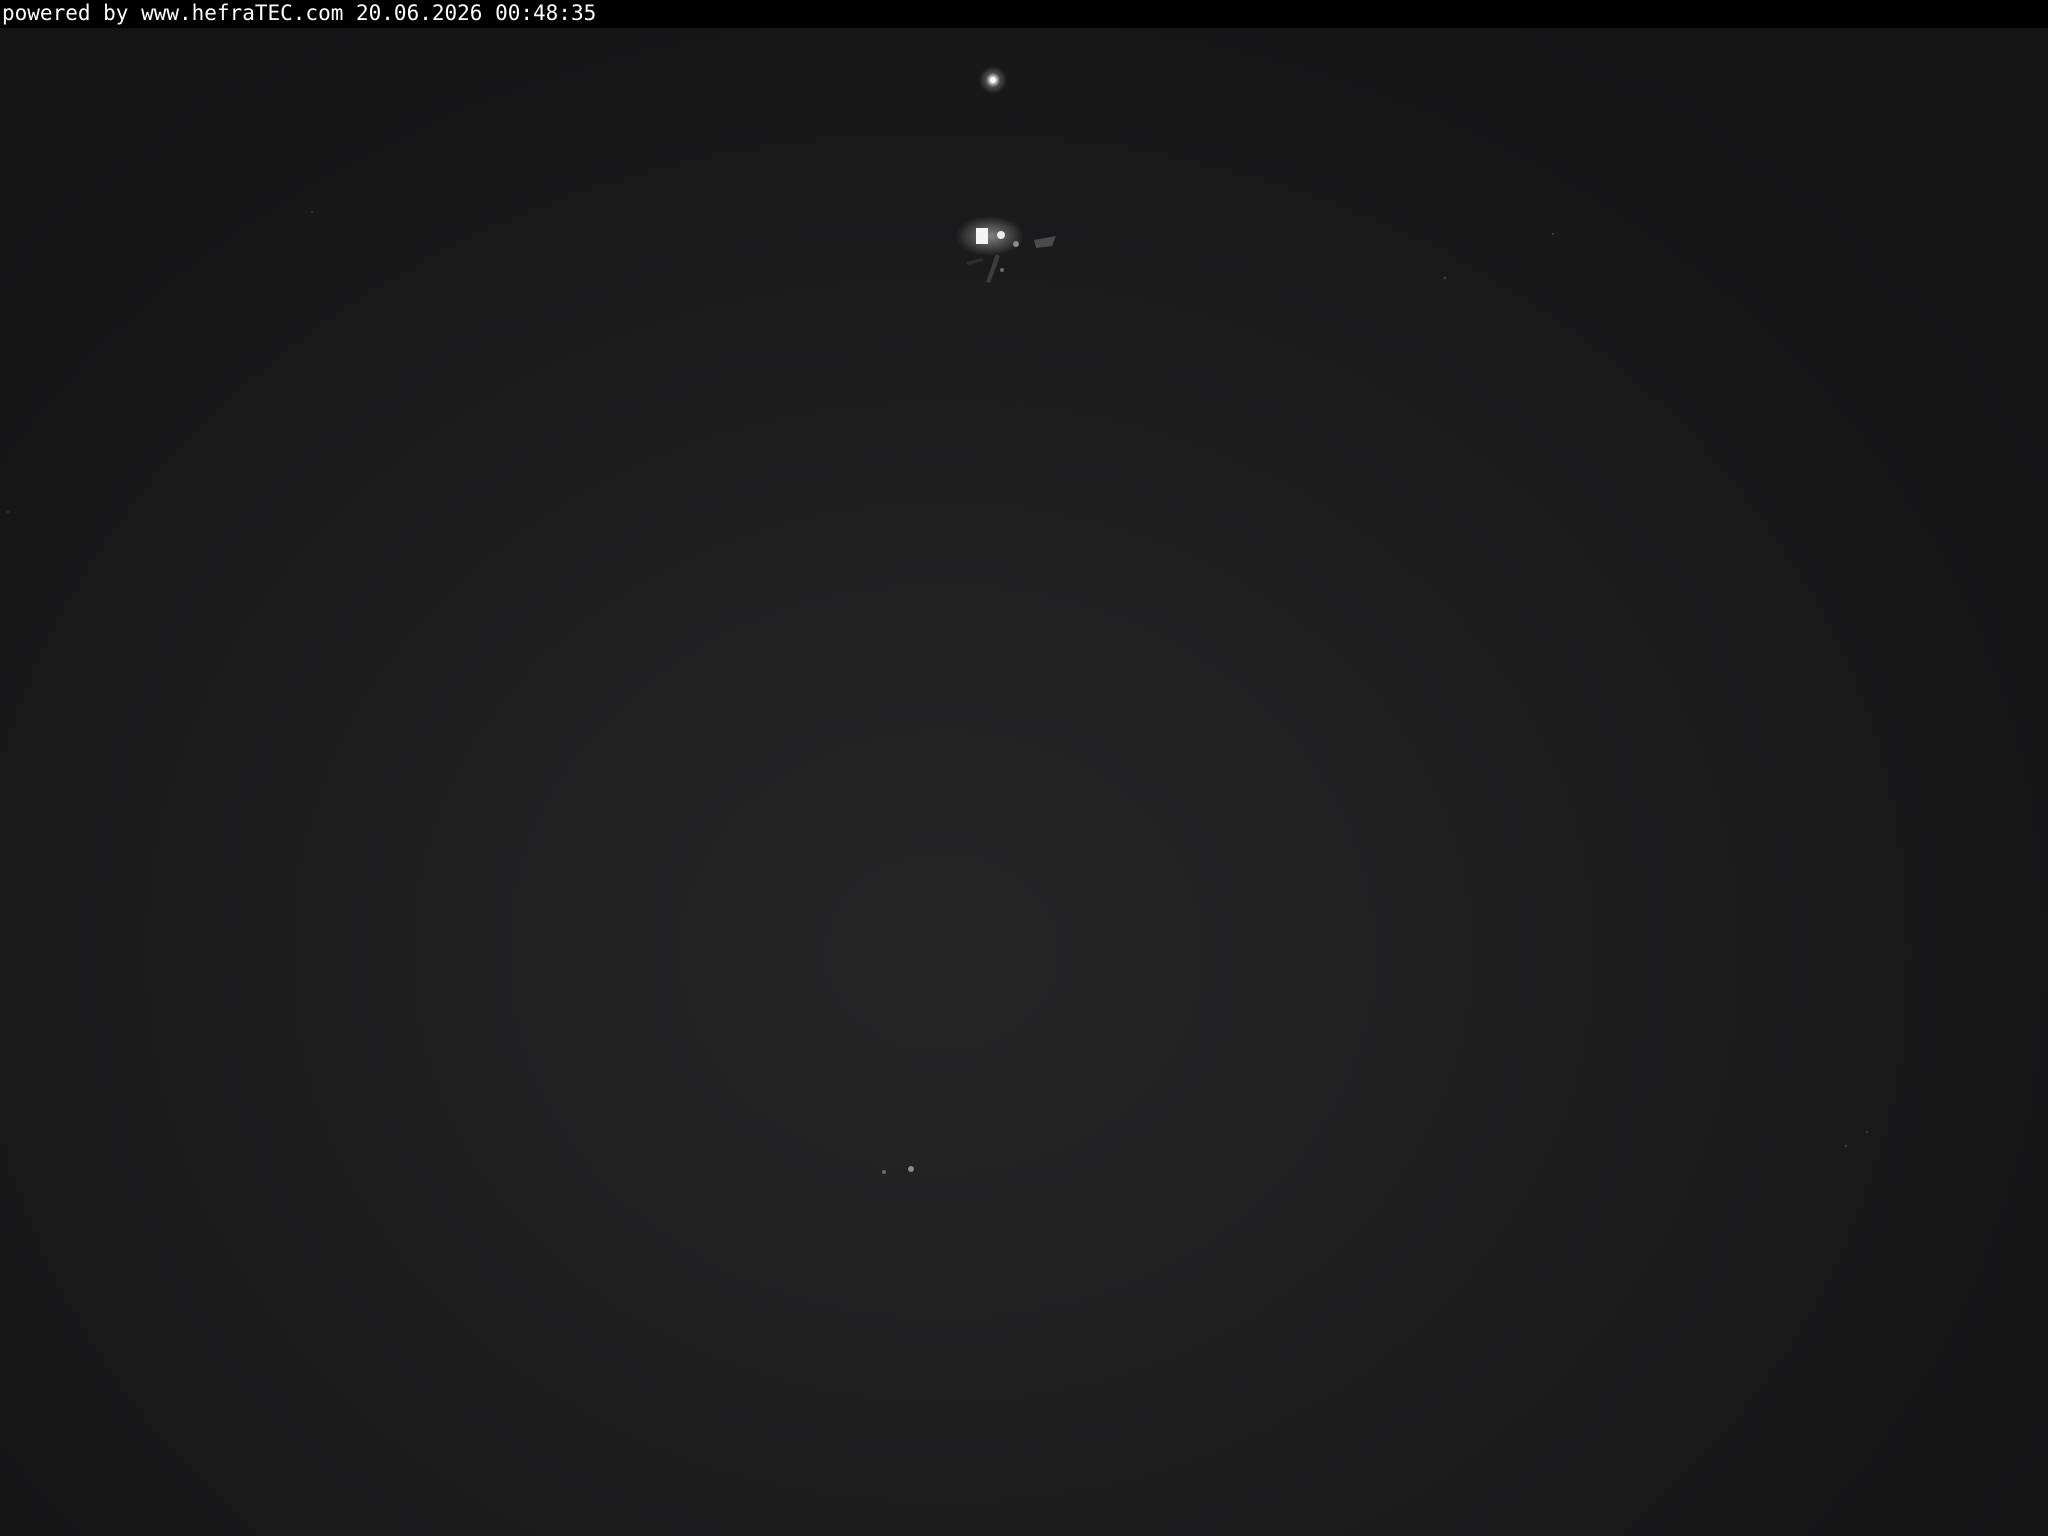 This screenshot has height=1536, width=2048. What do you see at coordinates (898, 1170) in the screenshot?
I see `distant-light-pair` at bounding box center [898, 1170].